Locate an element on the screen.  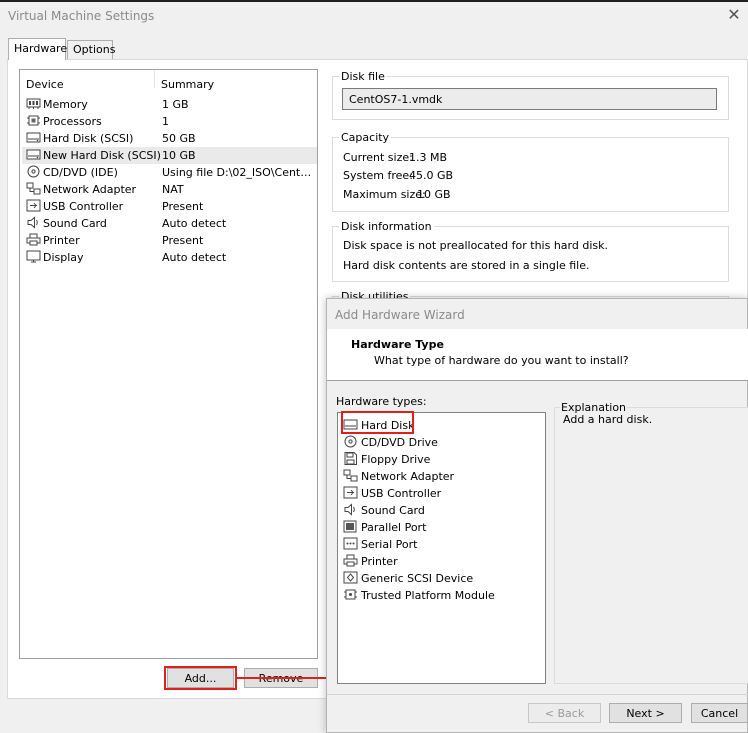
device-row-usb-controller: USB Controller Present is located at coordinates (169, 206).